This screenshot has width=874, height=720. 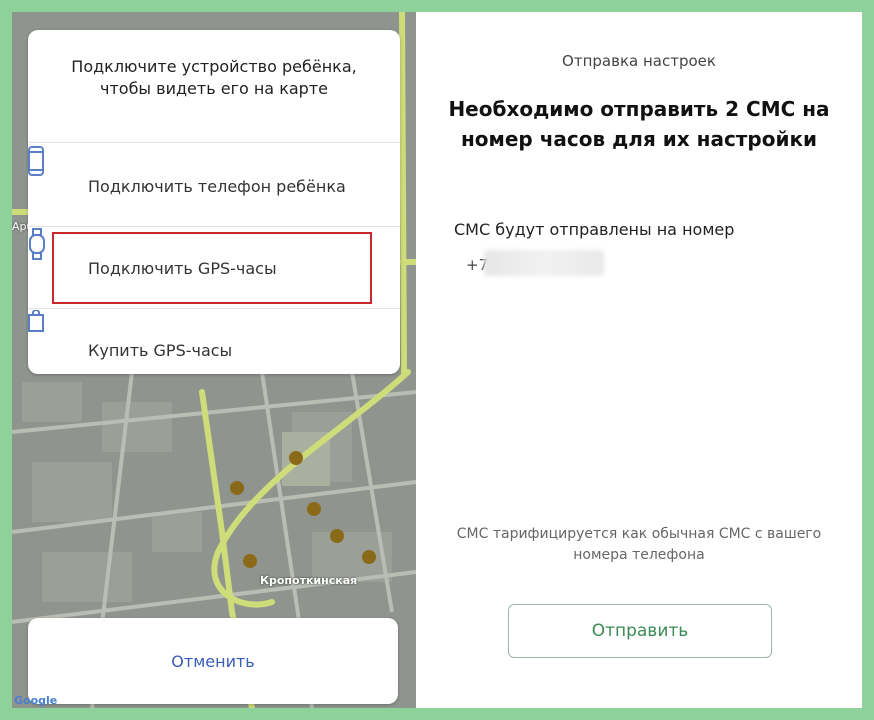 I want to click on connect-child-phone-item: Подключить телефон ребёнка, so click(x=214, y=186).